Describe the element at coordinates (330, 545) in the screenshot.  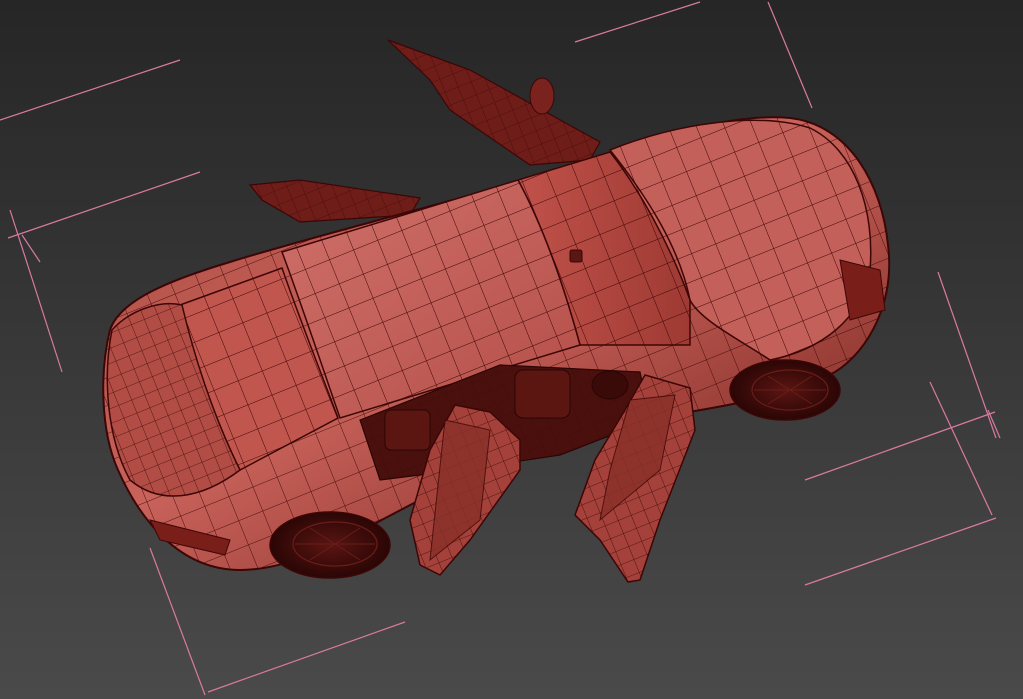
I see `rear-wheel` at that location.